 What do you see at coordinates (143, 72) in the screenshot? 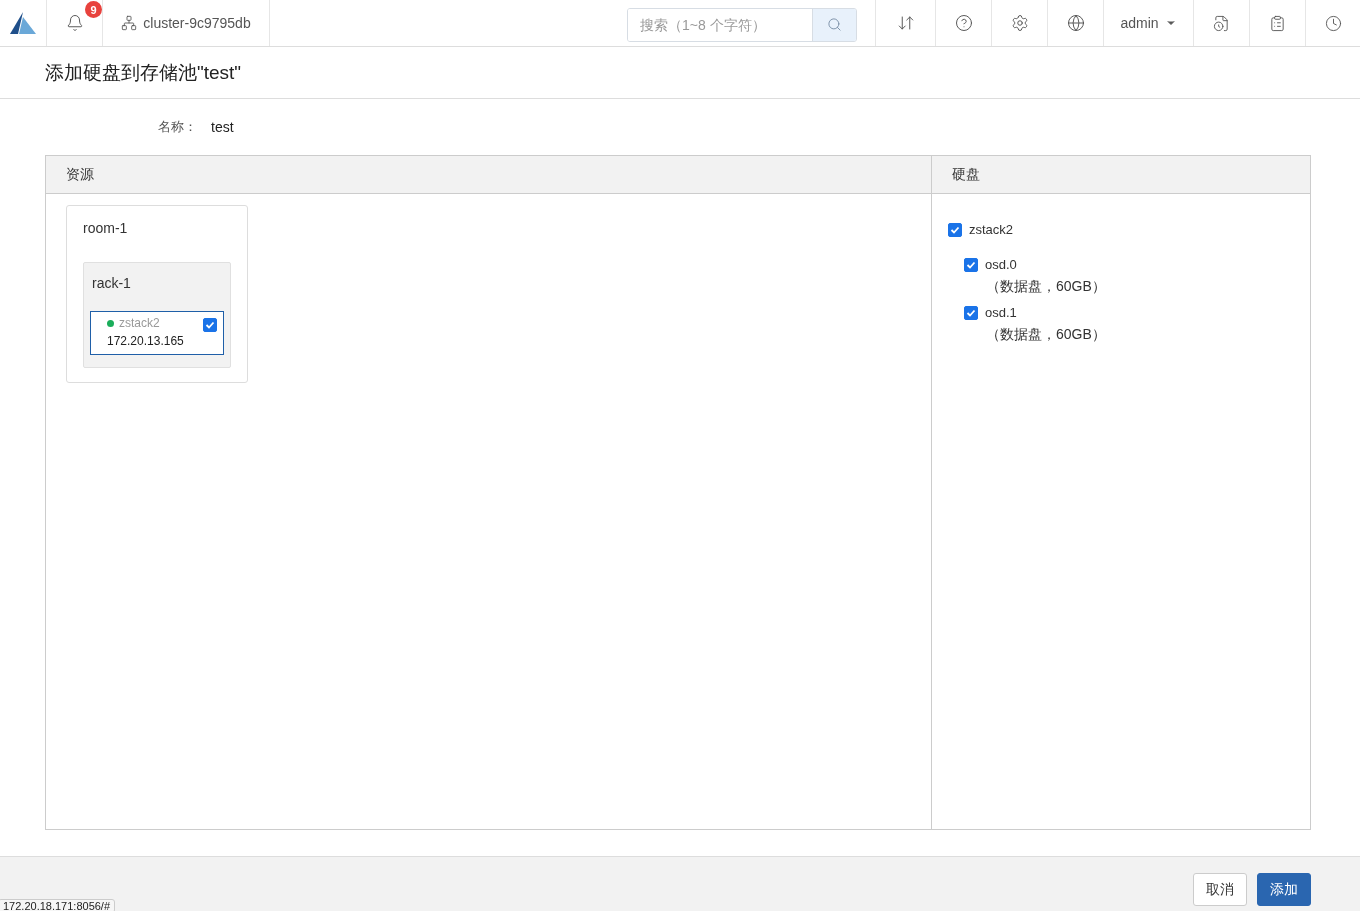
I see `page-title: 添加硬盘到存储池"test"` at bounding box center [143, 72].